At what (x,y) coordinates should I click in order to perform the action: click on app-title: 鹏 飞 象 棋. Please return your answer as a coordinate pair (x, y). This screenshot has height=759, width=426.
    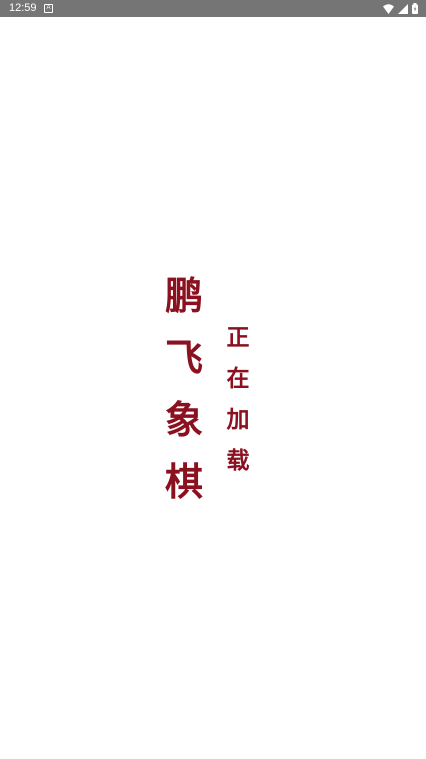
    Looking at the image, I should click on (184, 389).